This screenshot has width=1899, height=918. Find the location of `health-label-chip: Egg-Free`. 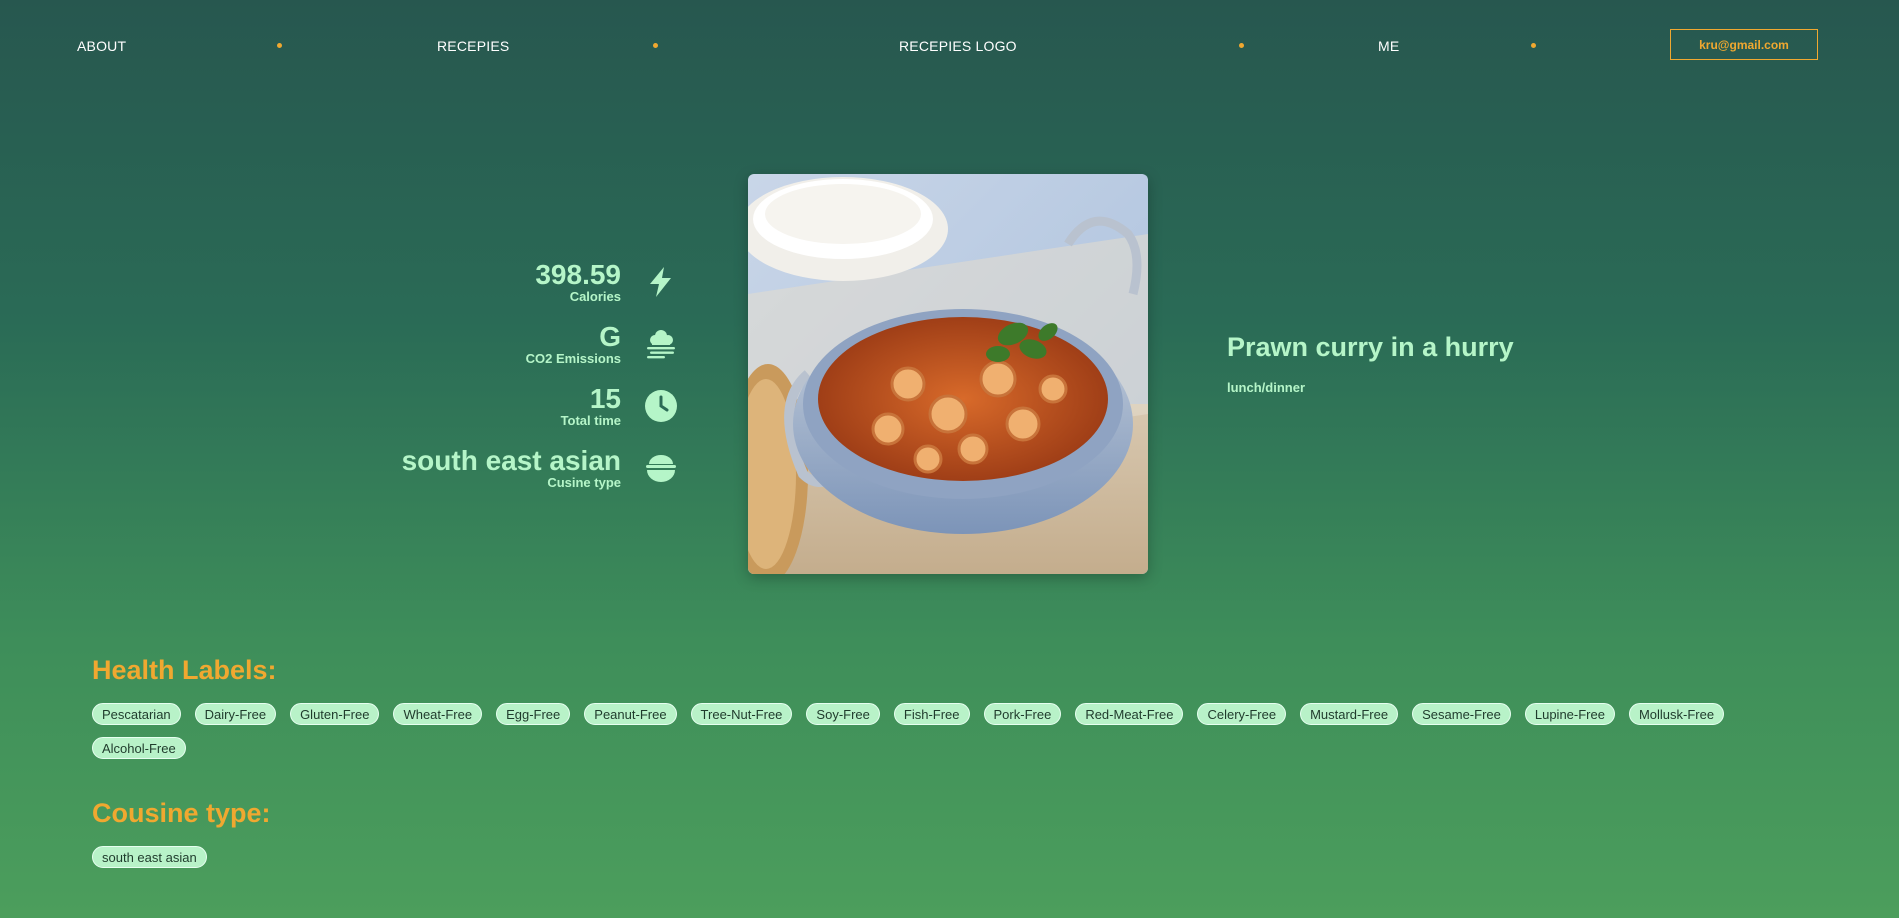

health-label-chip: Egg-Free is located at coordinates (533, 714).